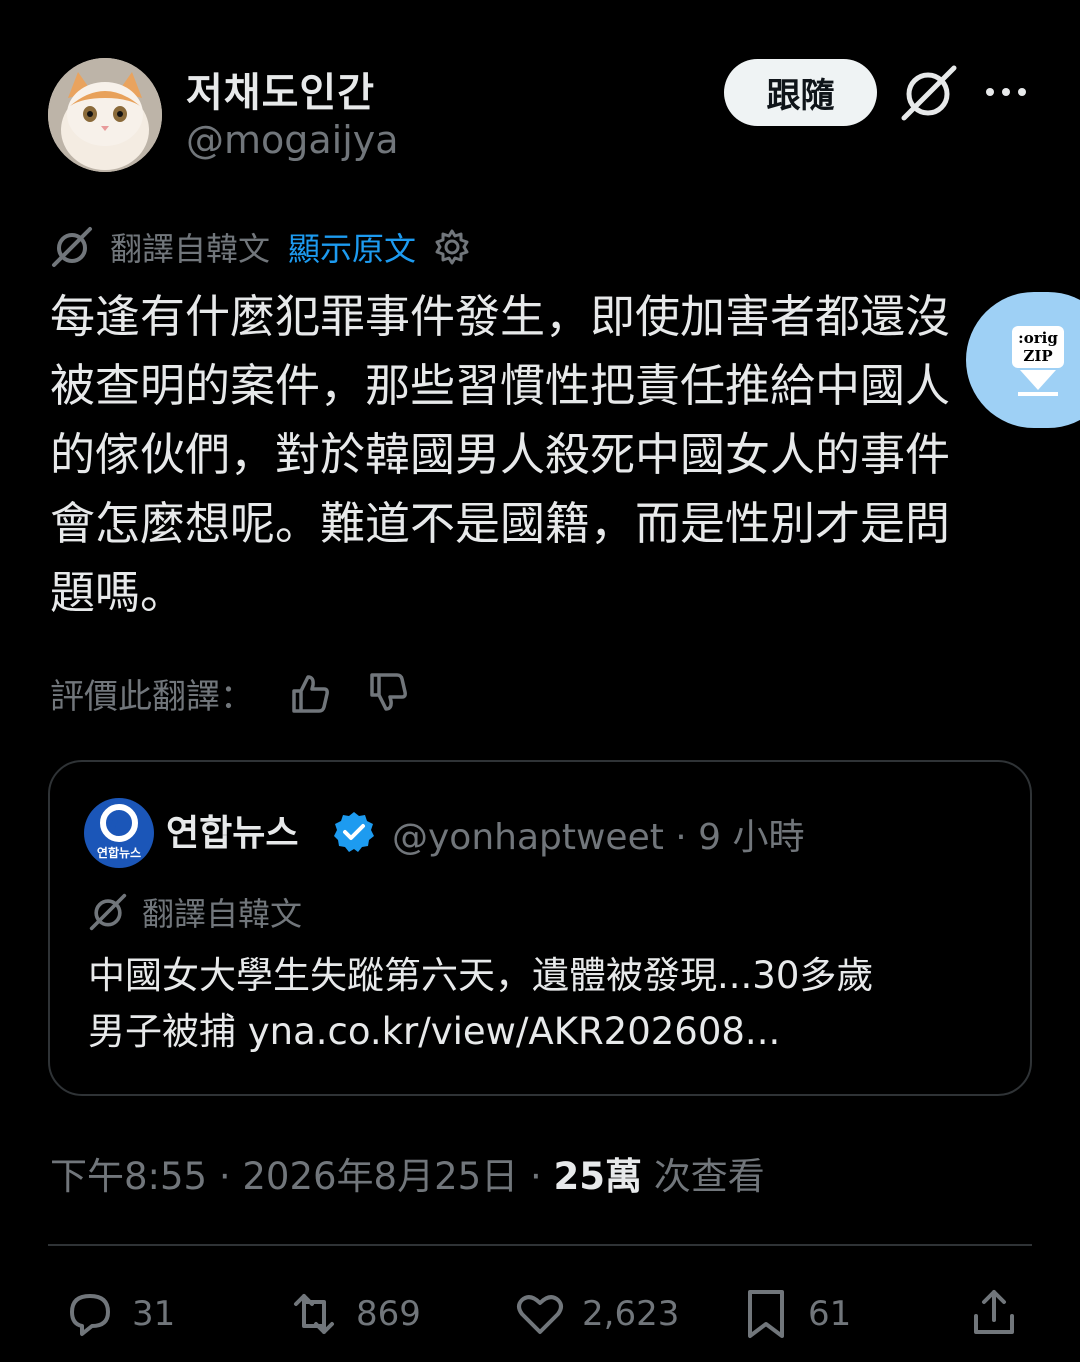 The image size is (1080, 1362). I want to click on author-avatar, so click(105, 115).